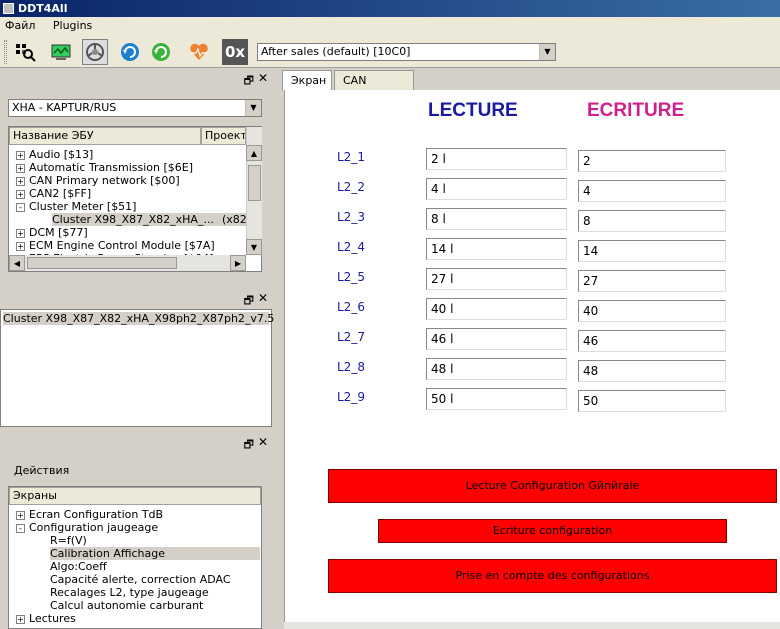  Describe the element at coordinates (135, 496) in the screenshot. I see `screens-column-header: Экраны` at that location.